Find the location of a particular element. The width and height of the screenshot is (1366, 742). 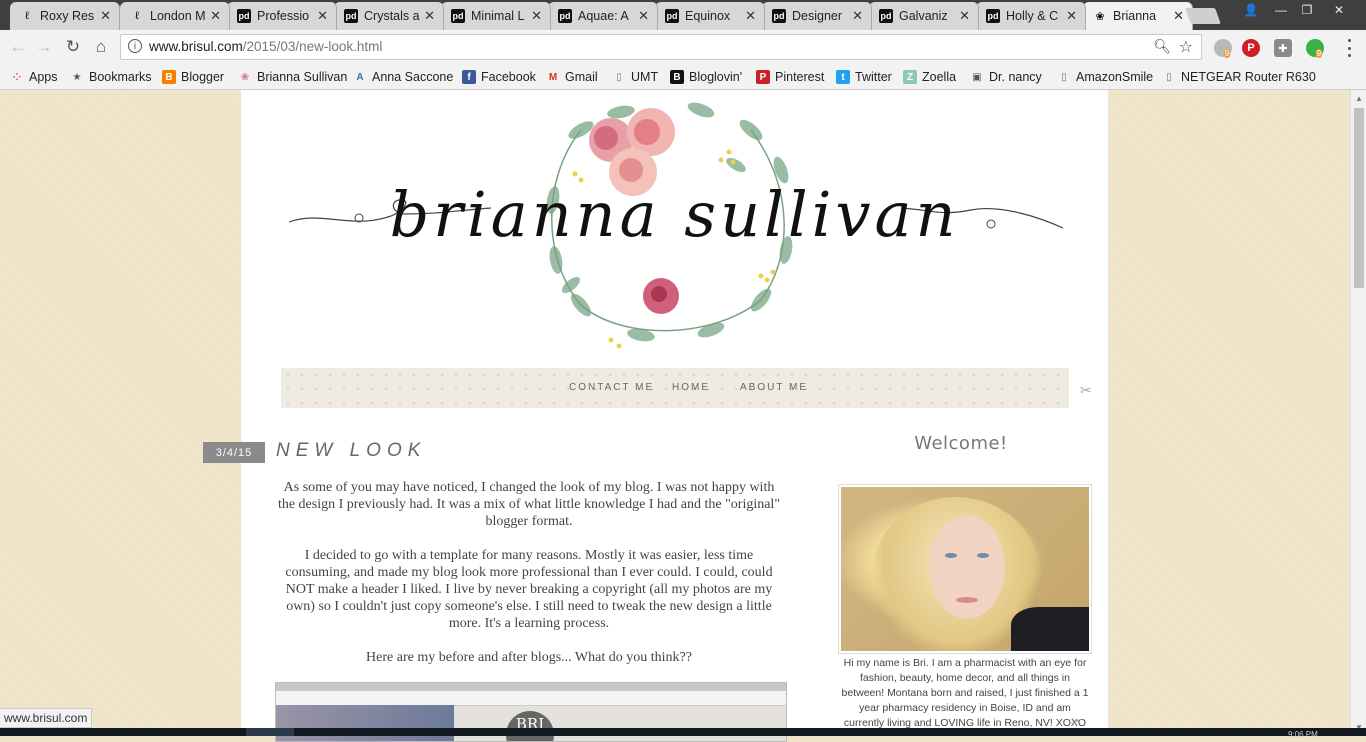

home-button: ⌂ is located at coordinates (101, 47).